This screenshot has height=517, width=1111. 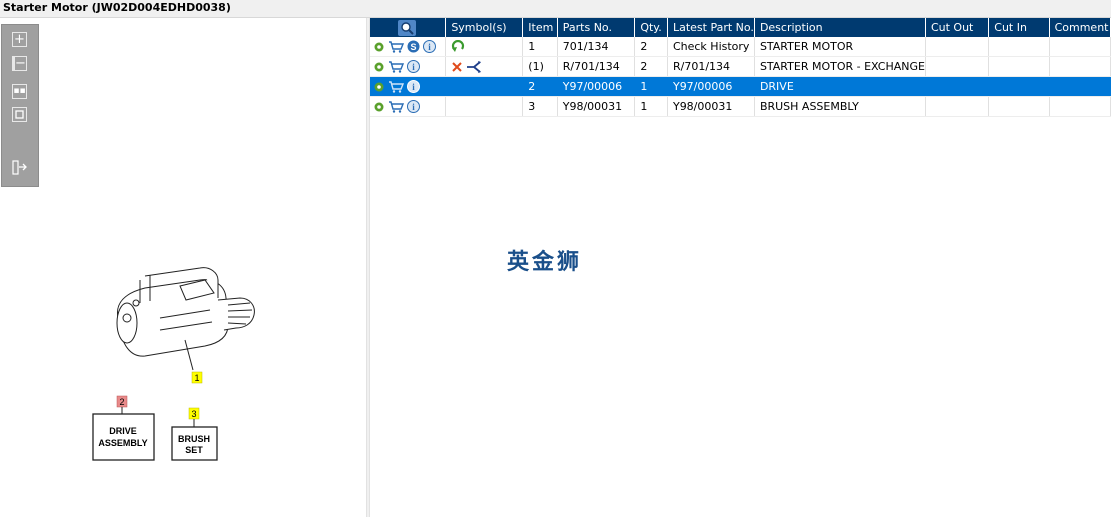 I want to click on watermark-text: 英金狮, so click(x=545, y=262).